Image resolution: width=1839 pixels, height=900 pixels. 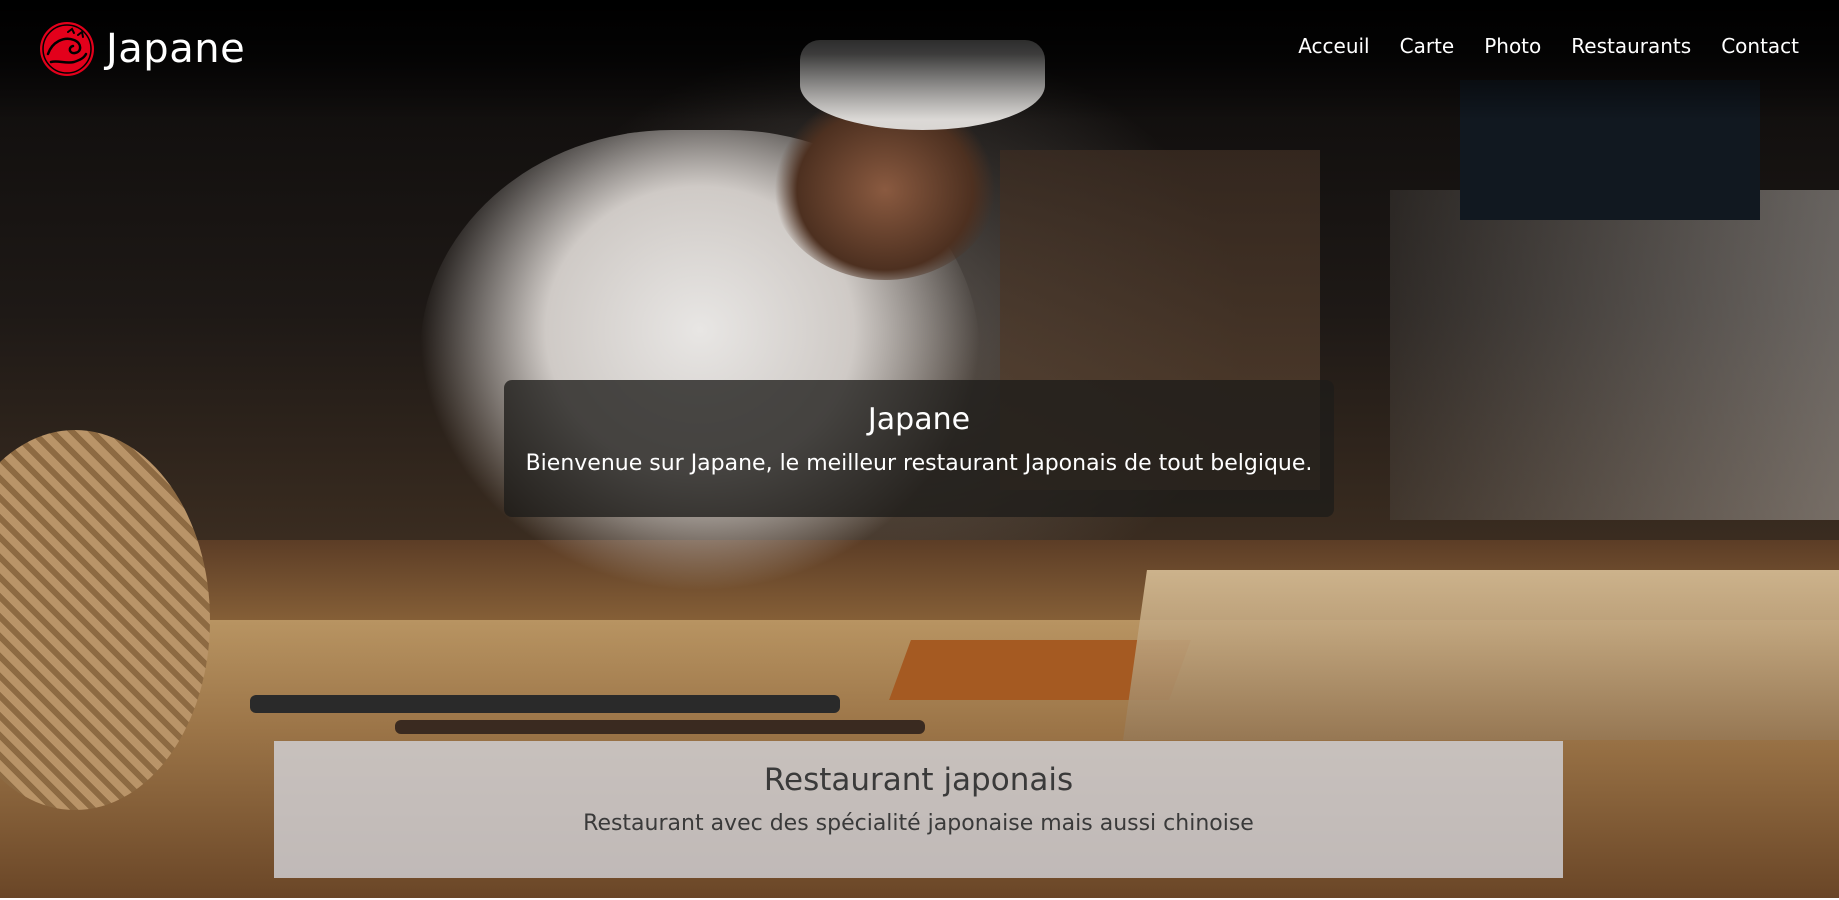 What do you see at coordinates (176, 49) in the screenshot?
I see `brand-name: Japane` at bounding box center [176, 49].